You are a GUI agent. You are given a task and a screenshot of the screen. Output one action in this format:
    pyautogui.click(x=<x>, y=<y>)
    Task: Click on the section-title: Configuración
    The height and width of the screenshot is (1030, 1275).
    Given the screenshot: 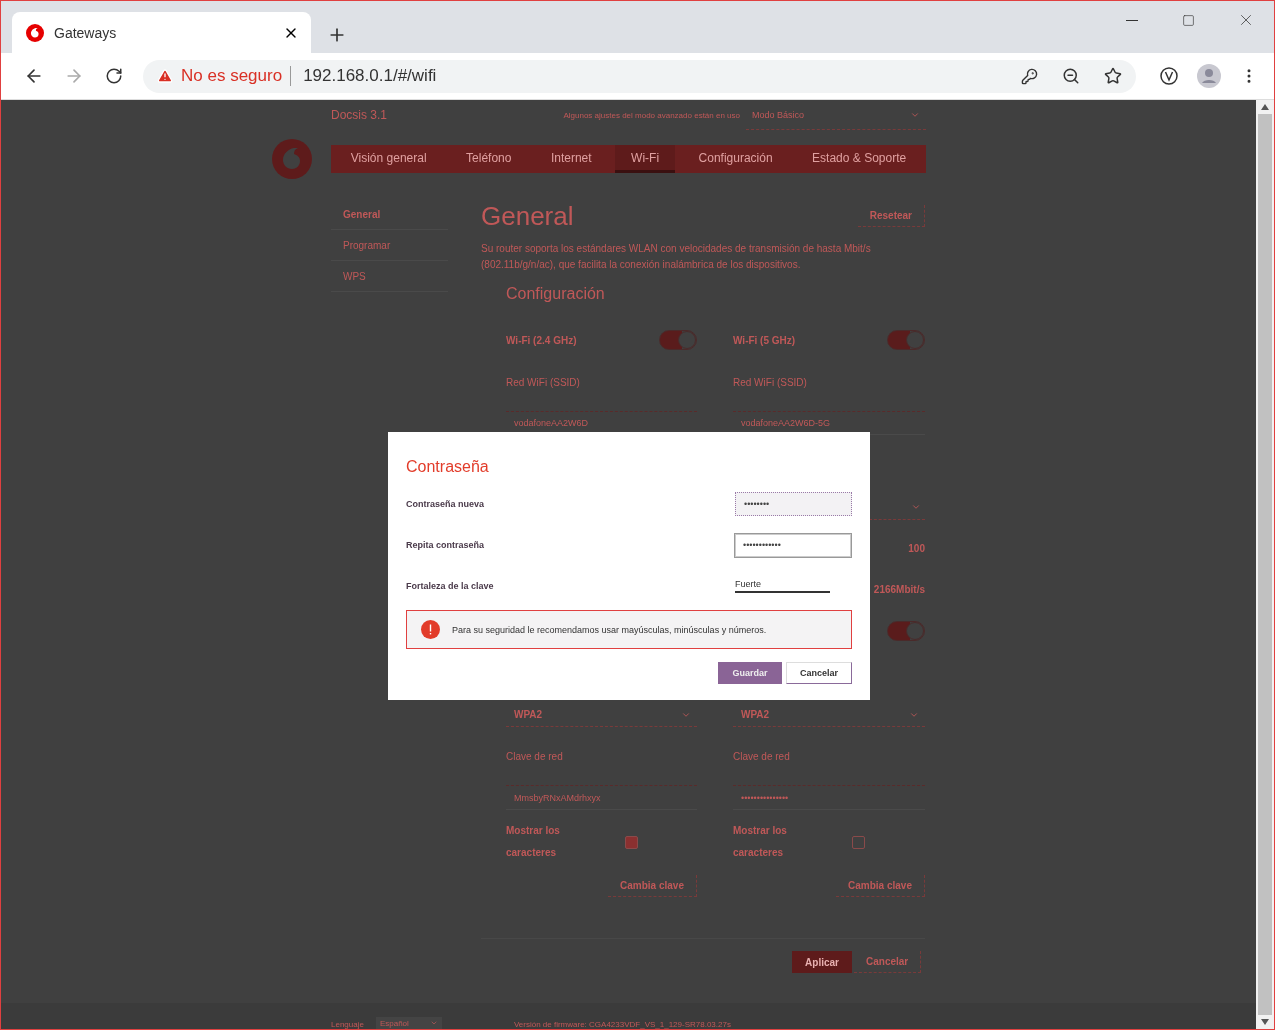 What is the action you would take?
    pyautogui.click(x=556, y=294)
    